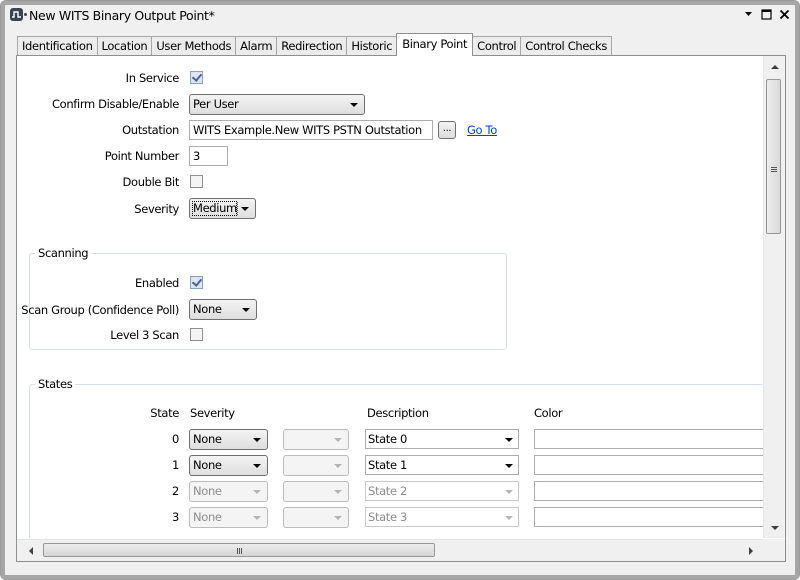 The image size is (800, 580). What do you see at coordinates (387, 439) in the screenshot?
I see `state-description-value: State 0` at bounding box center [387, 439].